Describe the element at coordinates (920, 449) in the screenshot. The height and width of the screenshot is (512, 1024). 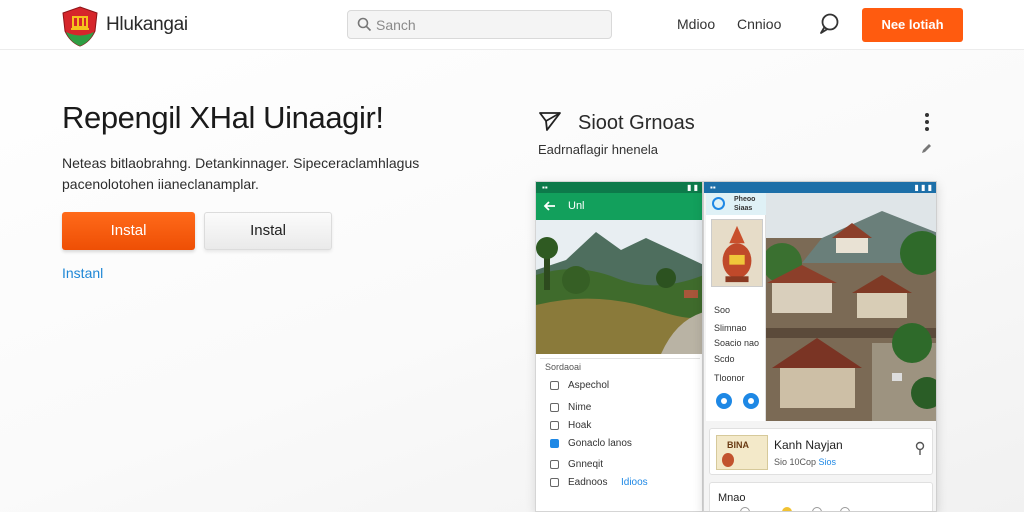
I see `map-pin-icon` at that location.